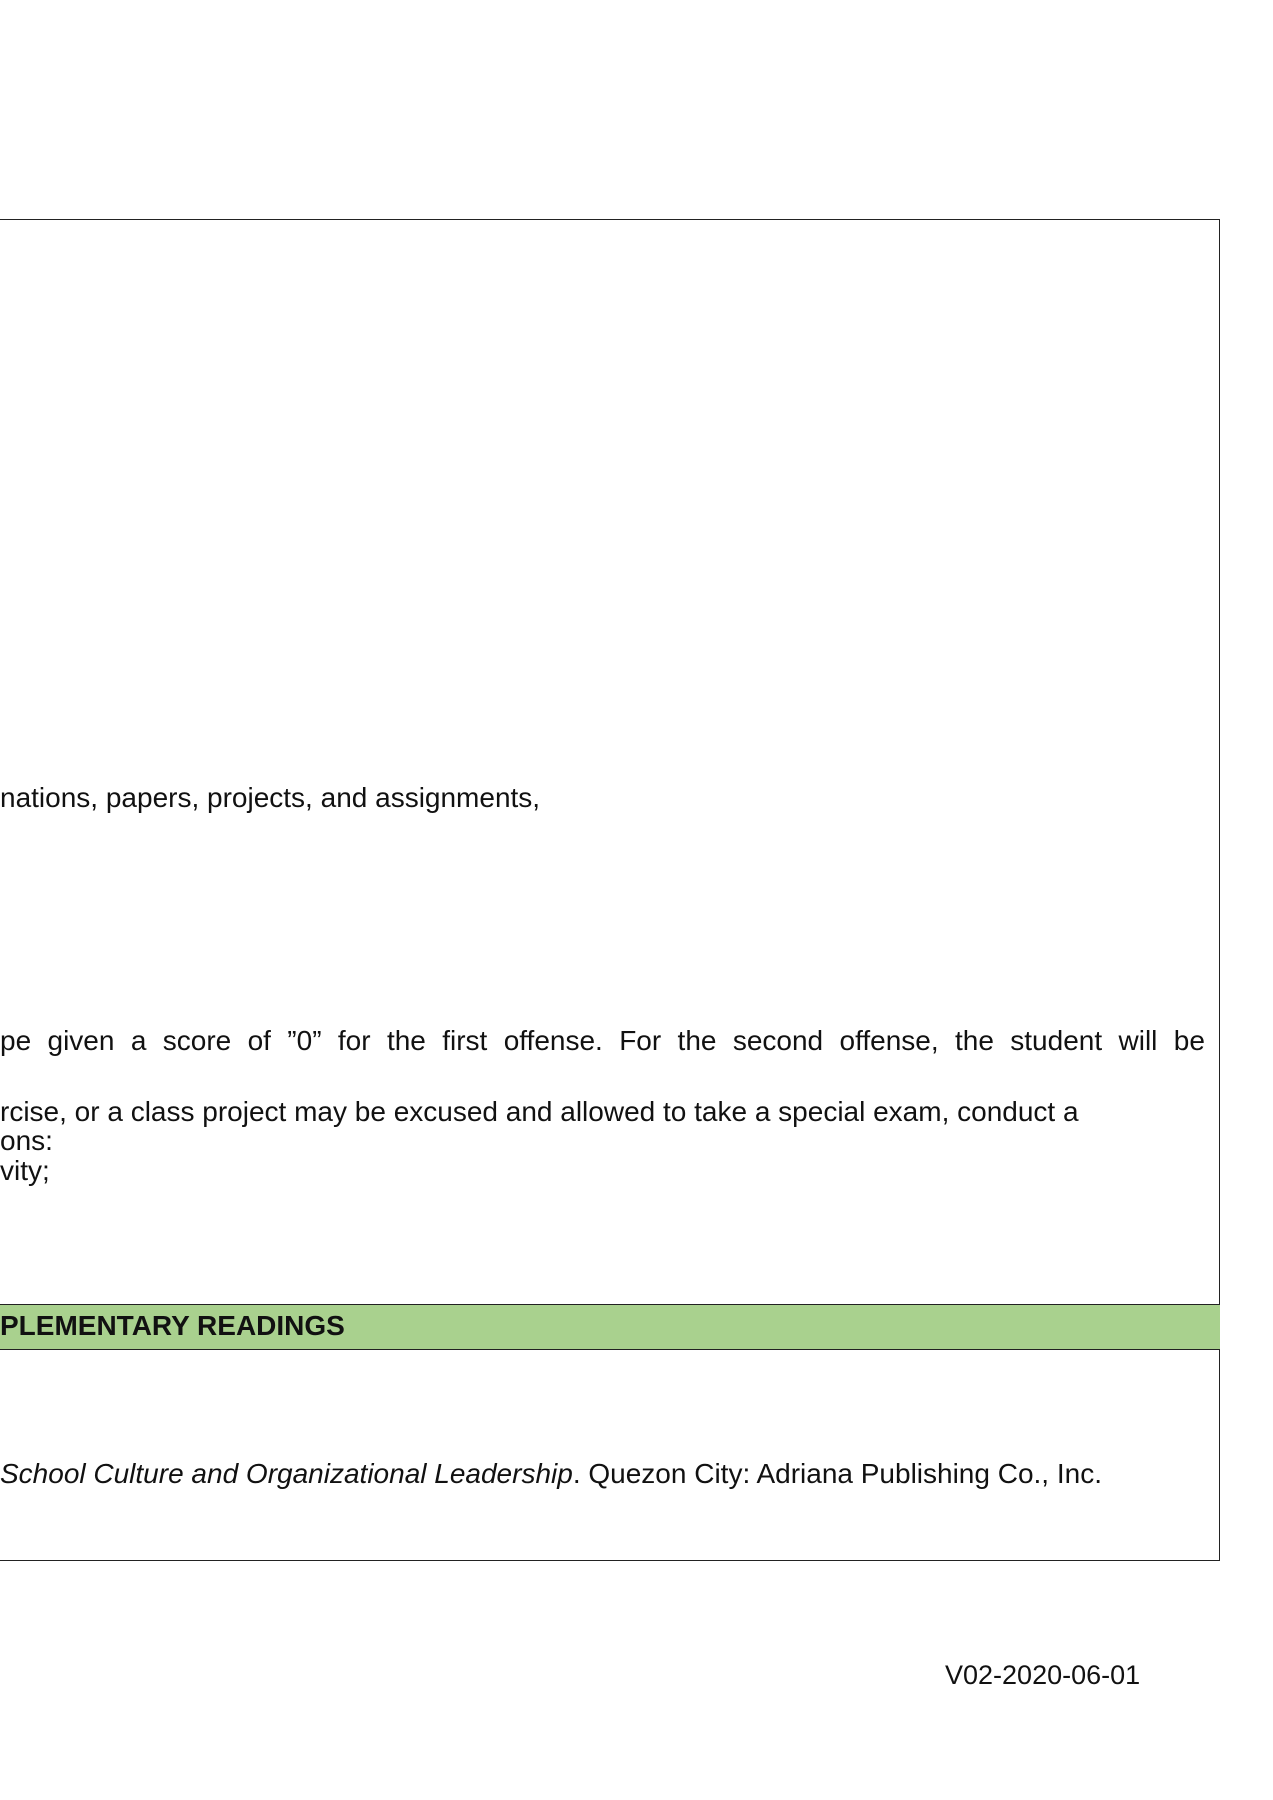  I want to click on policy-line-2-word: first, so click(465, 1040).